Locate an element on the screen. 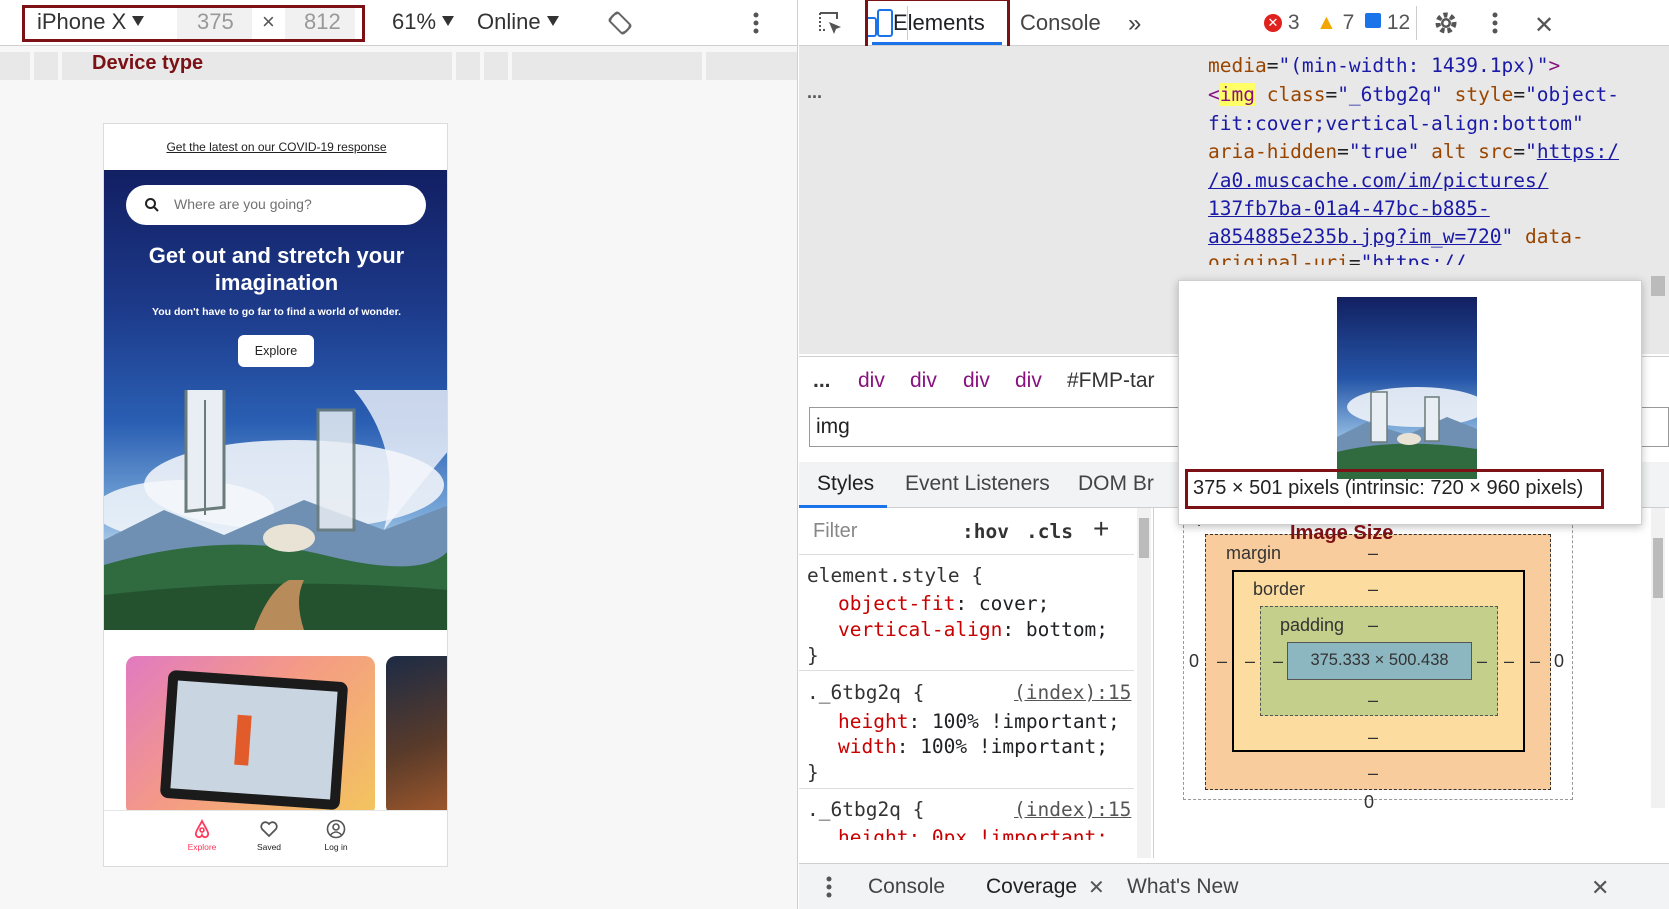  online-experiences-card is located at coordinates (250, 736).